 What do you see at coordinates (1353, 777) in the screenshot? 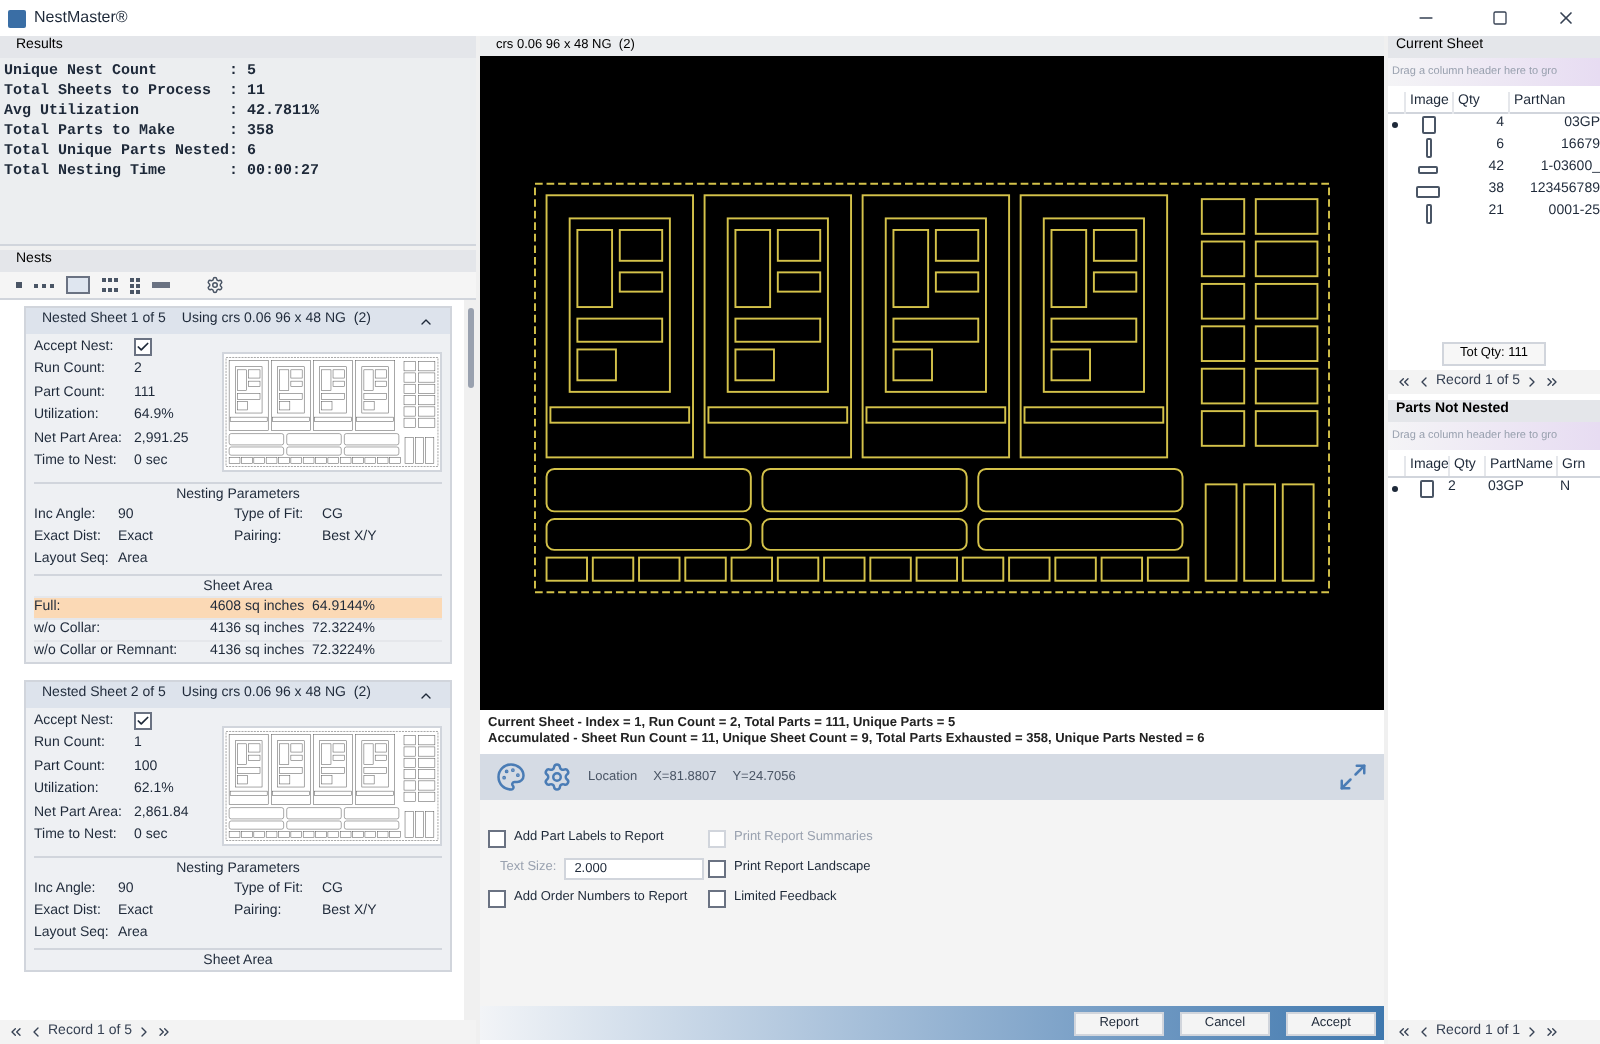
I see `fit-view-icon` at bounding box center [1353, 777].